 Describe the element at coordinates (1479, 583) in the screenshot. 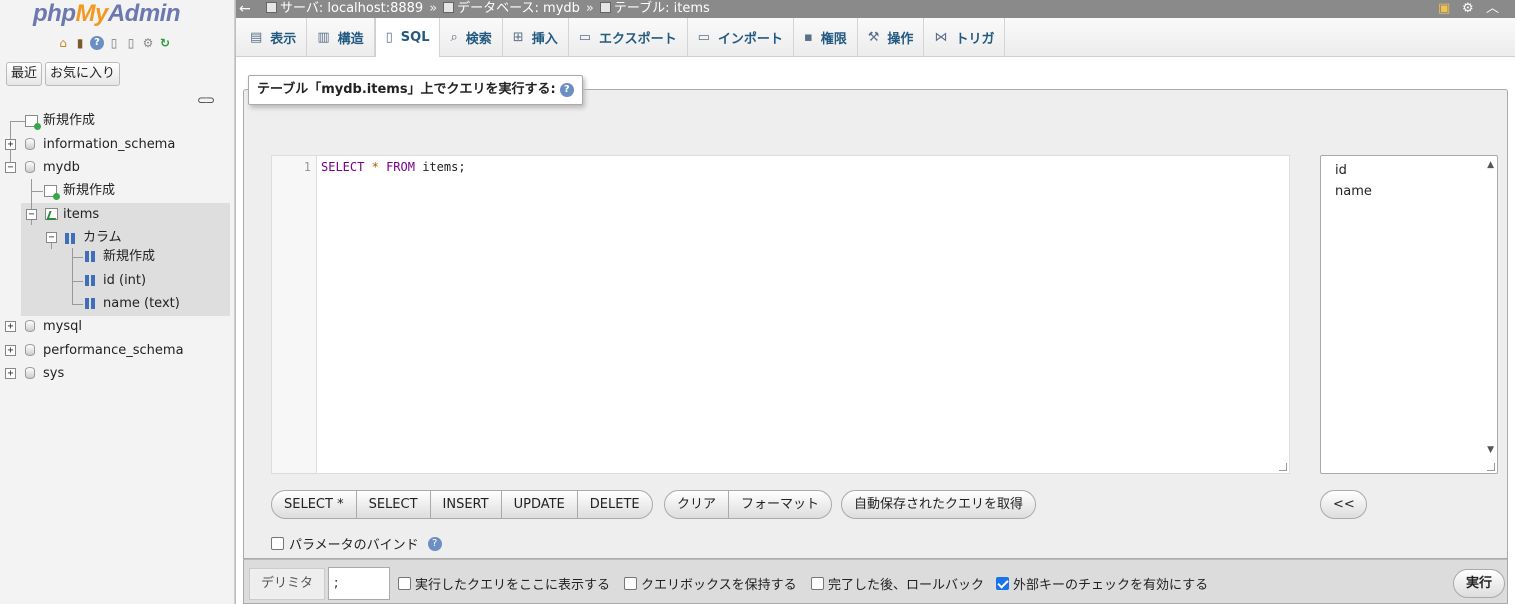

I see `go-button: 実行` at that location.